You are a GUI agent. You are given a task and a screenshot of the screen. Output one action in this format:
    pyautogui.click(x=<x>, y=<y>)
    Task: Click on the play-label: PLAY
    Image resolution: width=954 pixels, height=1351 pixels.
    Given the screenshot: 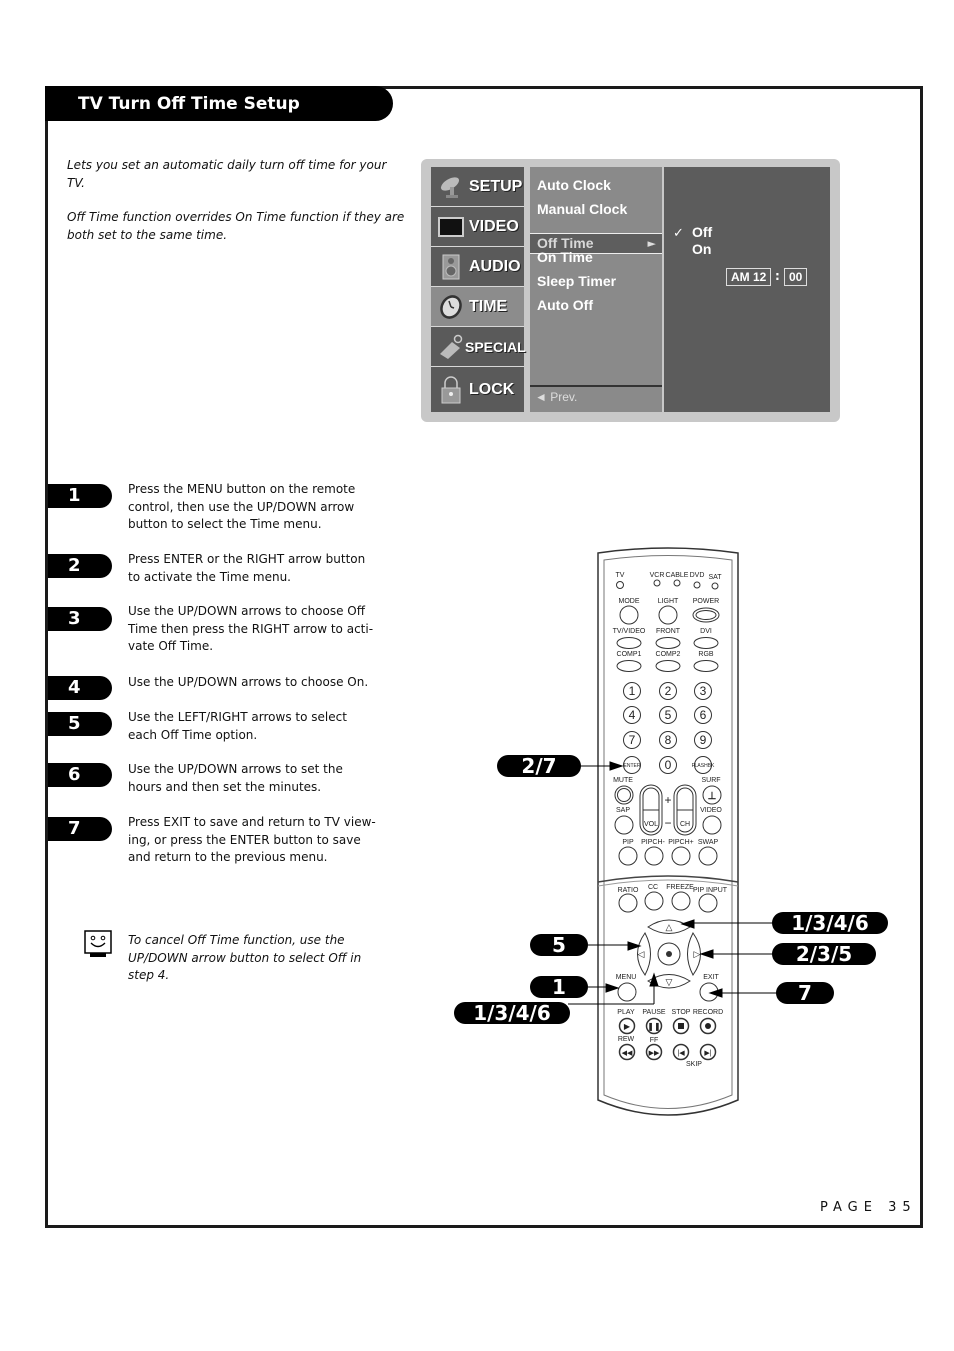 What is the action you would take?
    pyautogui.click(x=626, y=1012)
    